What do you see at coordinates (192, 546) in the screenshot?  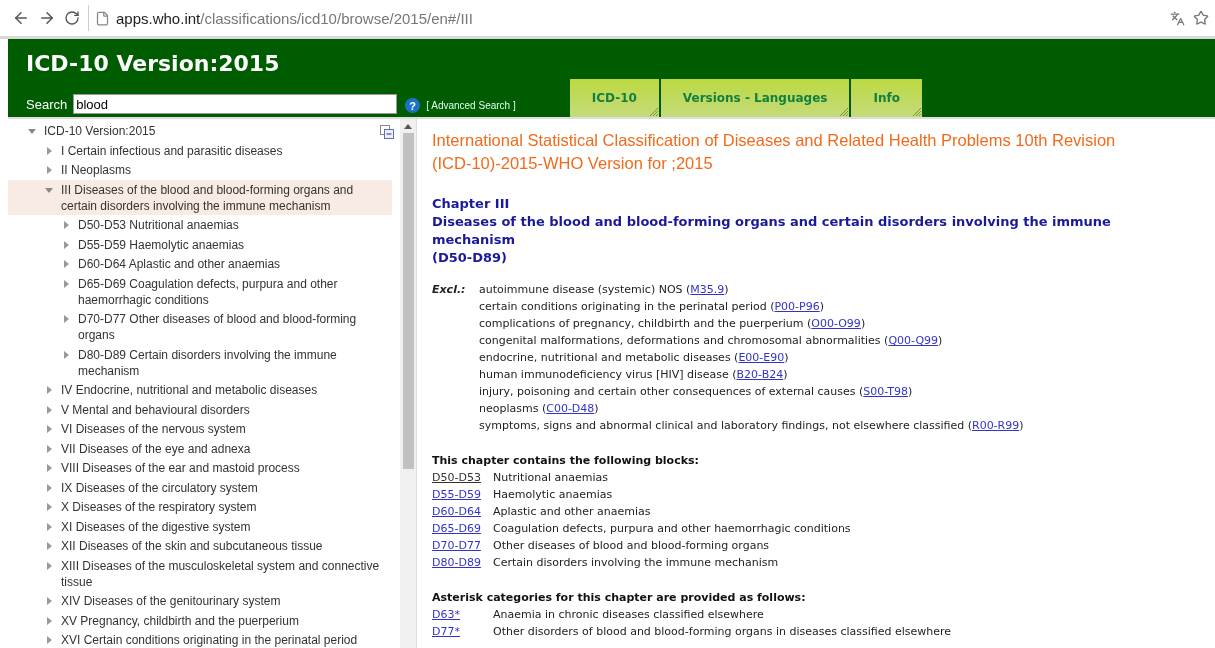 I see `tree-item: XII Diseases of the skin and subcutaneous tissue` at bounding box center [192, 546].